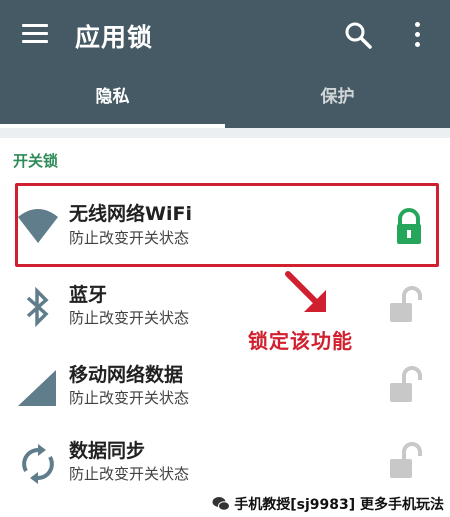 The height and width of the screenshot is (517, 450). Describe the element at coordinates (112, 97) in the screenshot. I see `tab-privacy-label: 隐私` at that location.